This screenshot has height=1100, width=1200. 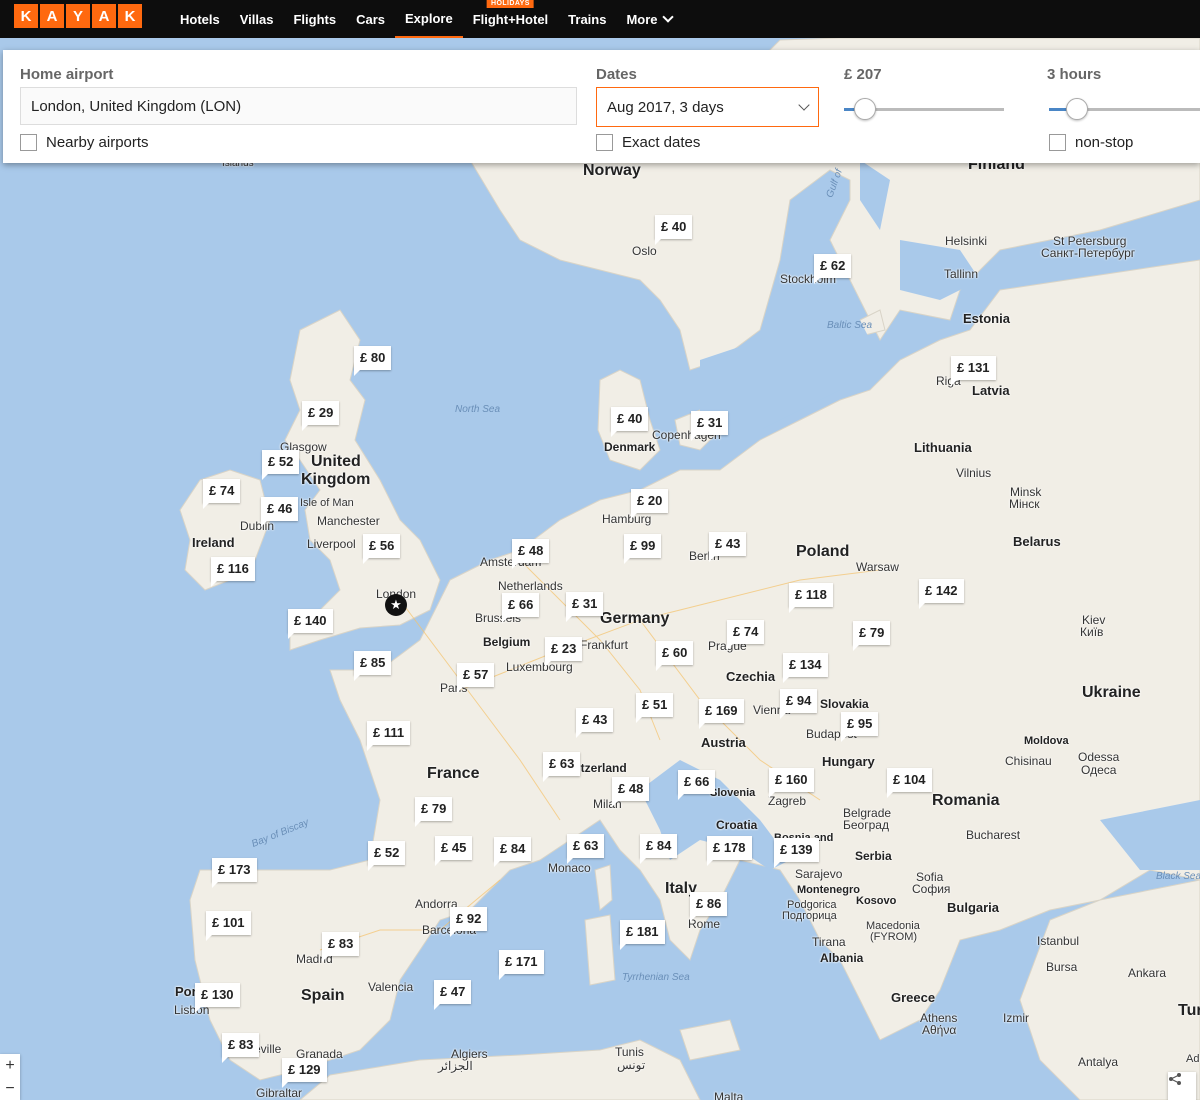 What do you see at coordinates (721, 714) in the screenshot?
I see `price-tag: £ 169` at bounding box center [721, 714].